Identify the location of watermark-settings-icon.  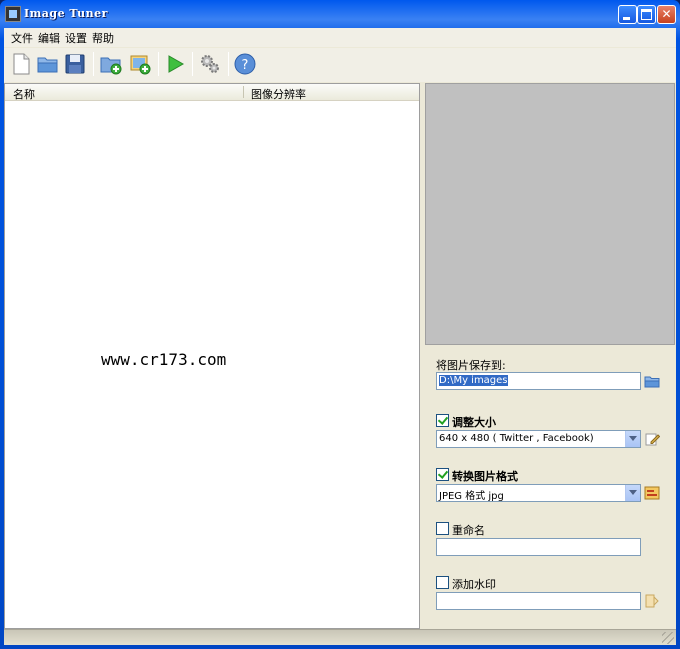
(652, 601).